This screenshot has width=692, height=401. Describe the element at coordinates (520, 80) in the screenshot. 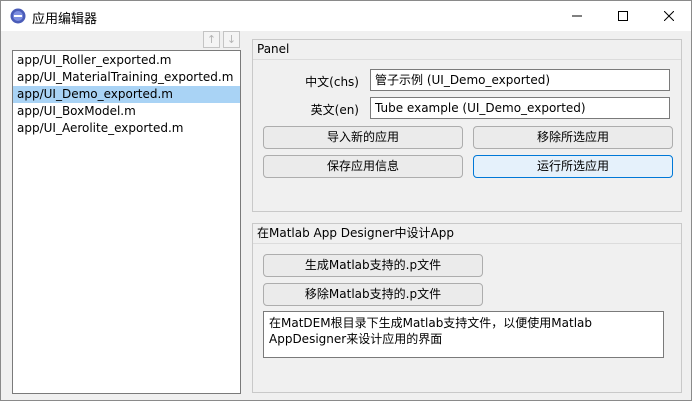

I see `chs-name-field: 管子示例 (UI_Demo_exported)` at that location.